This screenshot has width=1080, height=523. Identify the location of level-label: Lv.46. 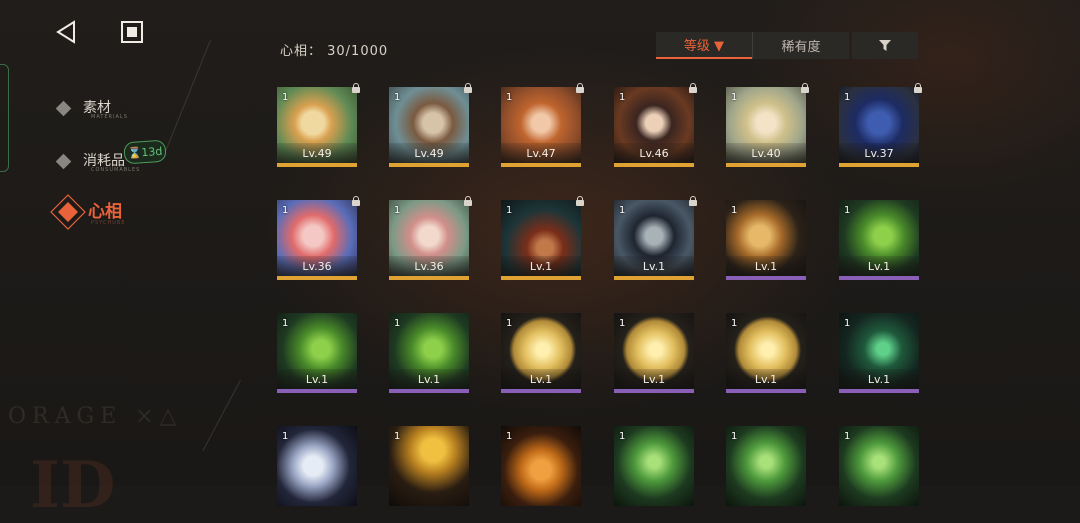
(654, 153).